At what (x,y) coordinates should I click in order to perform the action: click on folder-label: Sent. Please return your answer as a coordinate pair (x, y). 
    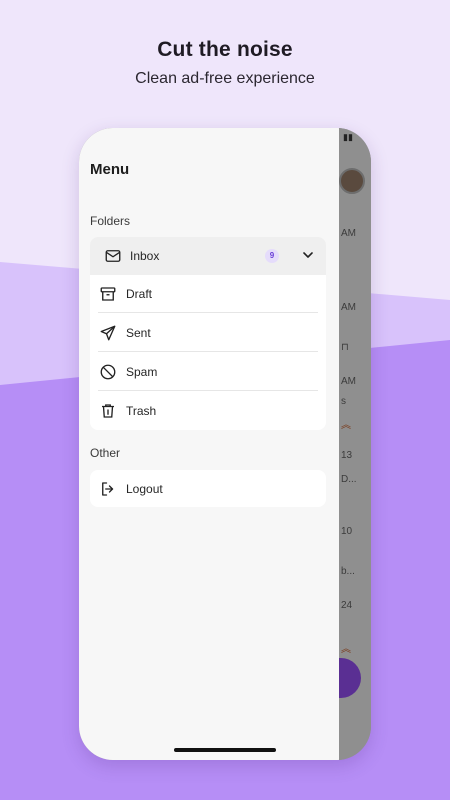
    Looking at the image, I should click on (138, 333).